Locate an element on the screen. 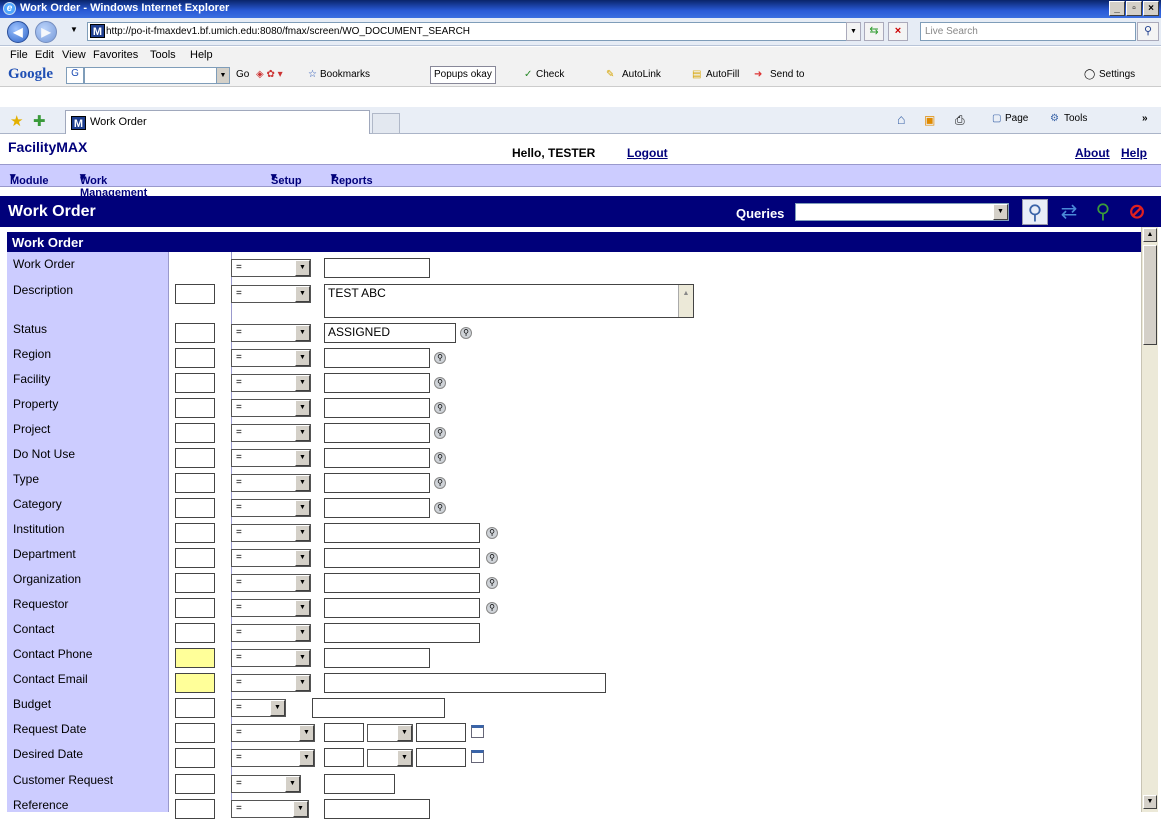 The height and width of the screenshot is (819, 1161). operator-select-description: = ▼ is located at coordinates (271, 294).